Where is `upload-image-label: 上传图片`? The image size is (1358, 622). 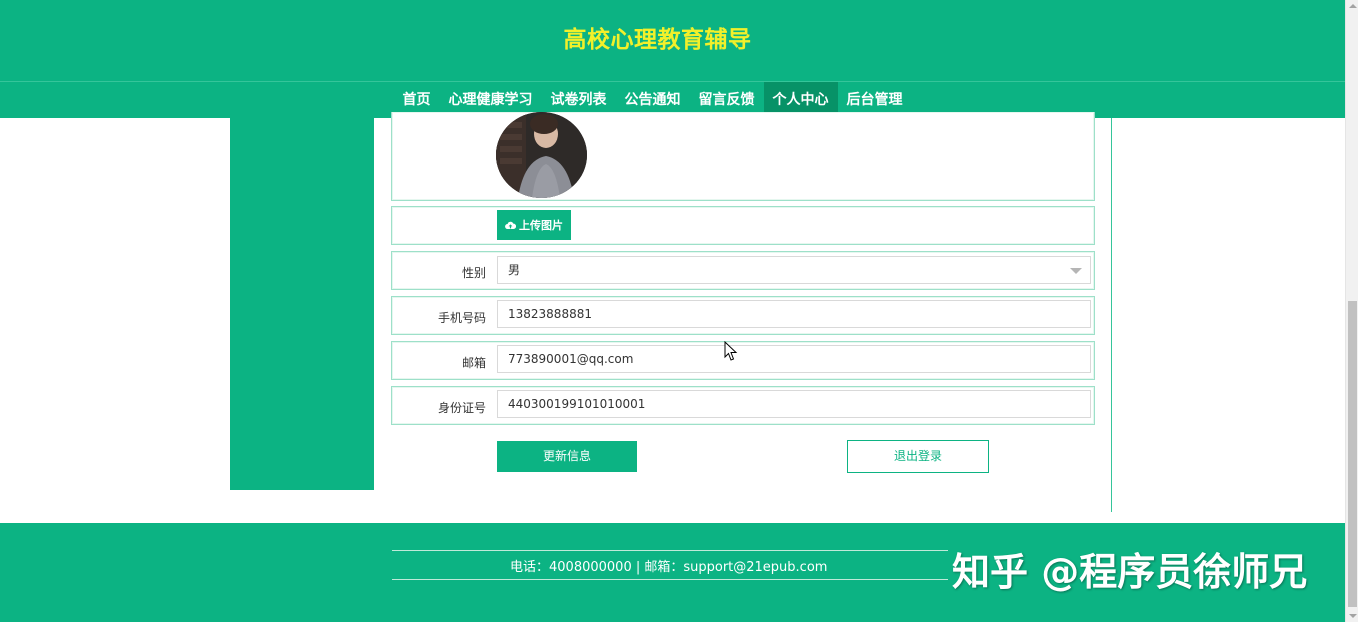 upload-image-label: 上传图片 is located at coordinates (541, 225).